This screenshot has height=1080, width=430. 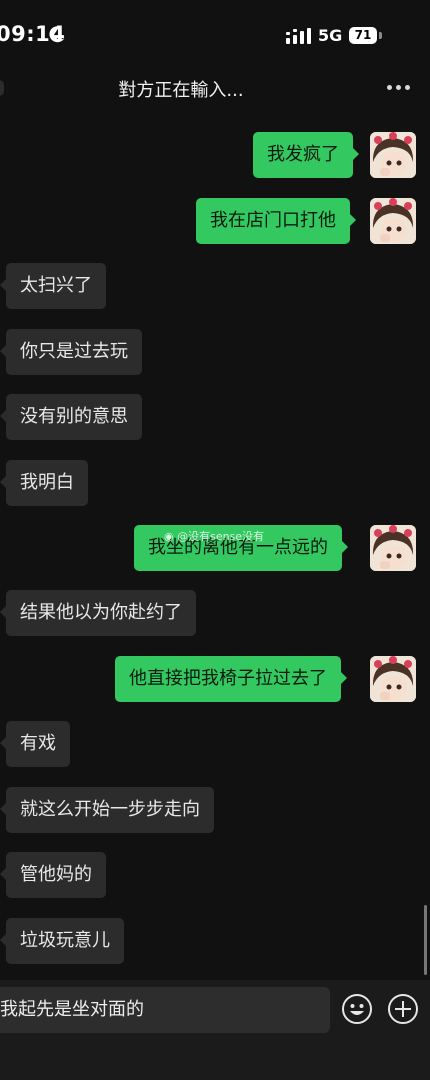 I want to click on message-bubble-incoming: 没有别的意思, so click(x=71, y=417).